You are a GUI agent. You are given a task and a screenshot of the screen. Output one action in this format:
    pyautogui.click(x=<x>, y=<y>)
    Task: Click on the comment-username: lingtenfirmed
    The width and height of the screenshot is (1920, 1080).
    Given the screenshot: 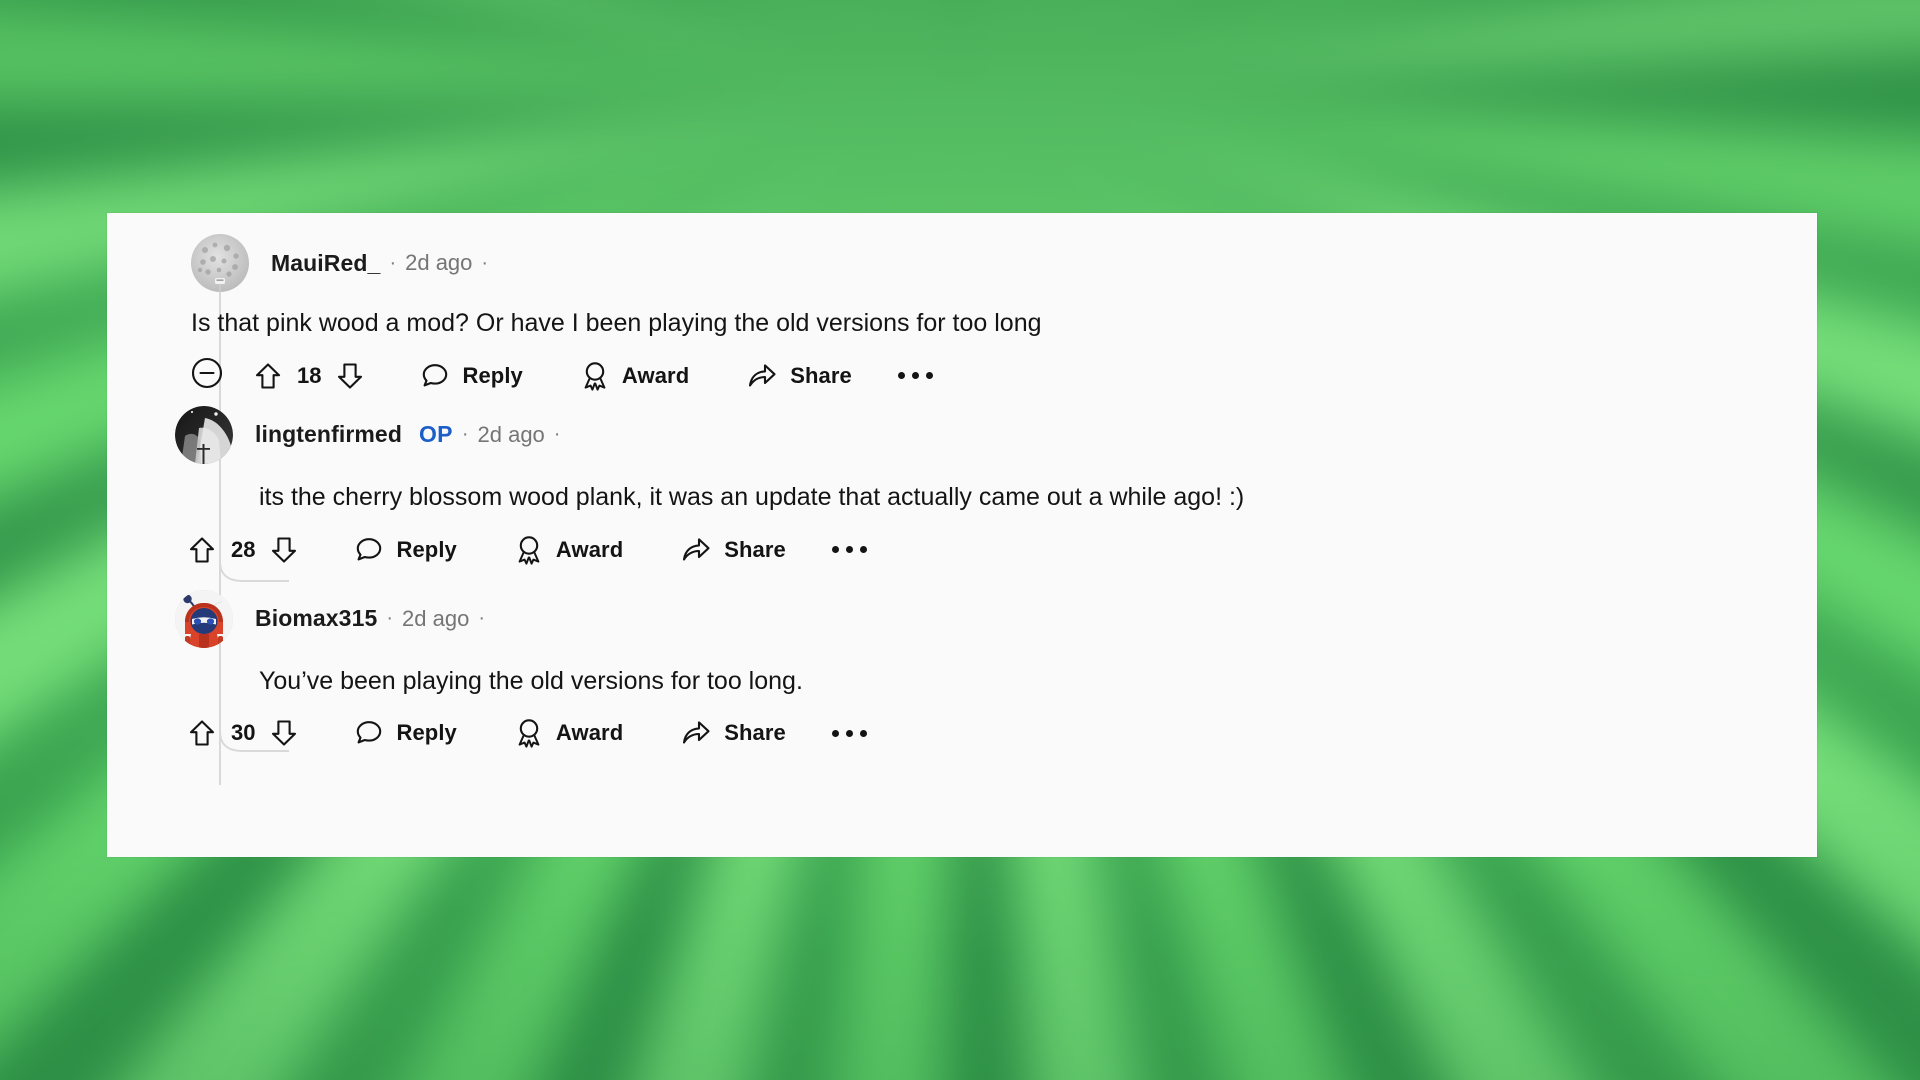 What is the action you would take?
    pyautogui.click(x=328, y=434)
    